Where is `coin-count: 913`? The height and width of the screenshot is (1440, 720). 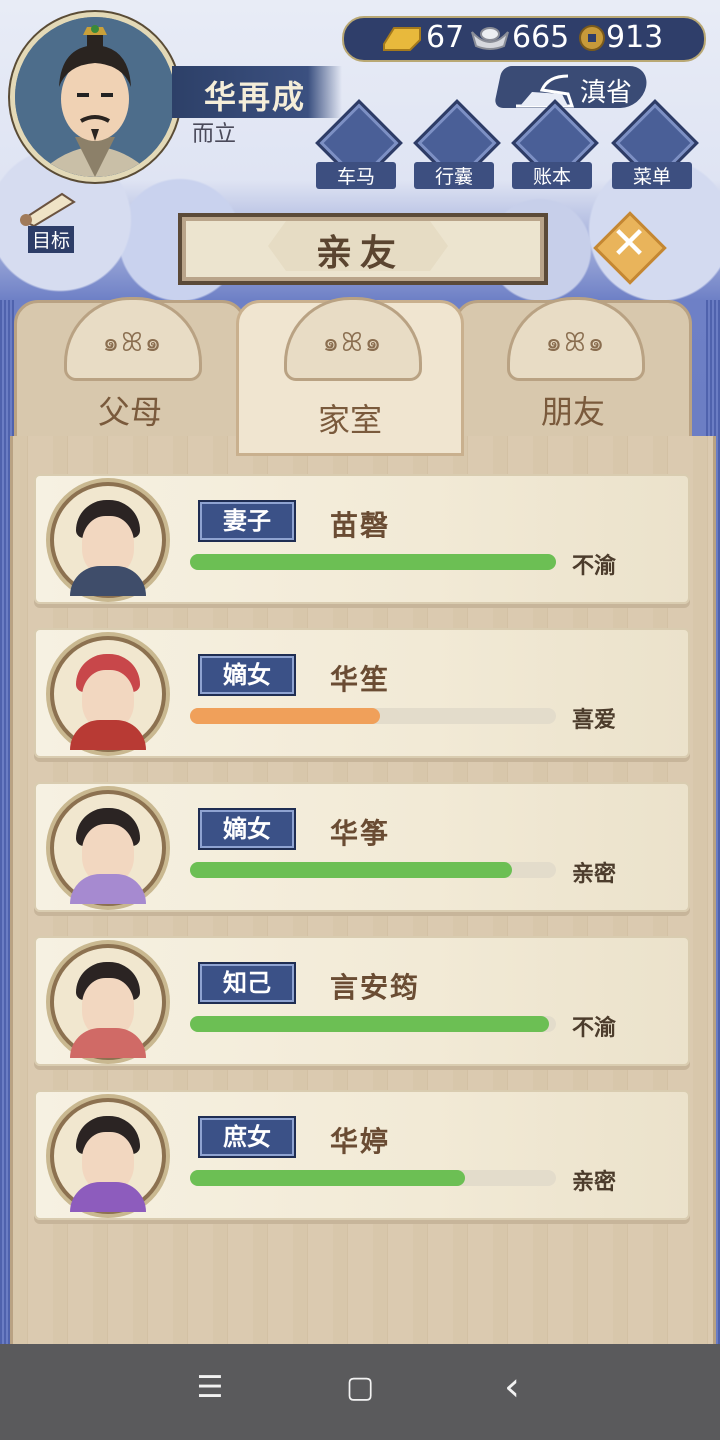
coin-count: 913 is located at coordinates (635, 37).